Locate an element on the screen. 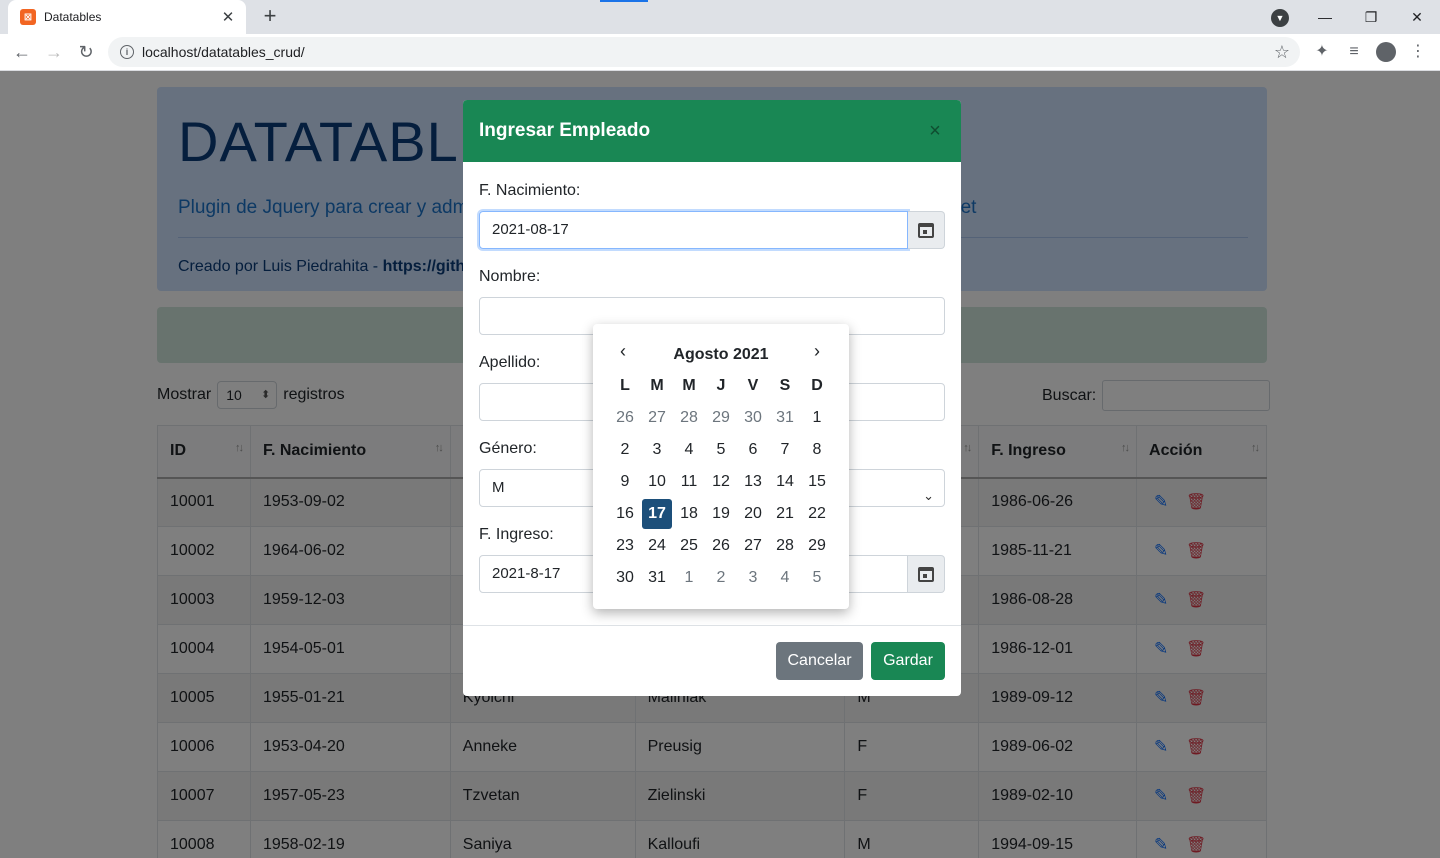  day-cell: 14 is located at coordinates (785, 482).